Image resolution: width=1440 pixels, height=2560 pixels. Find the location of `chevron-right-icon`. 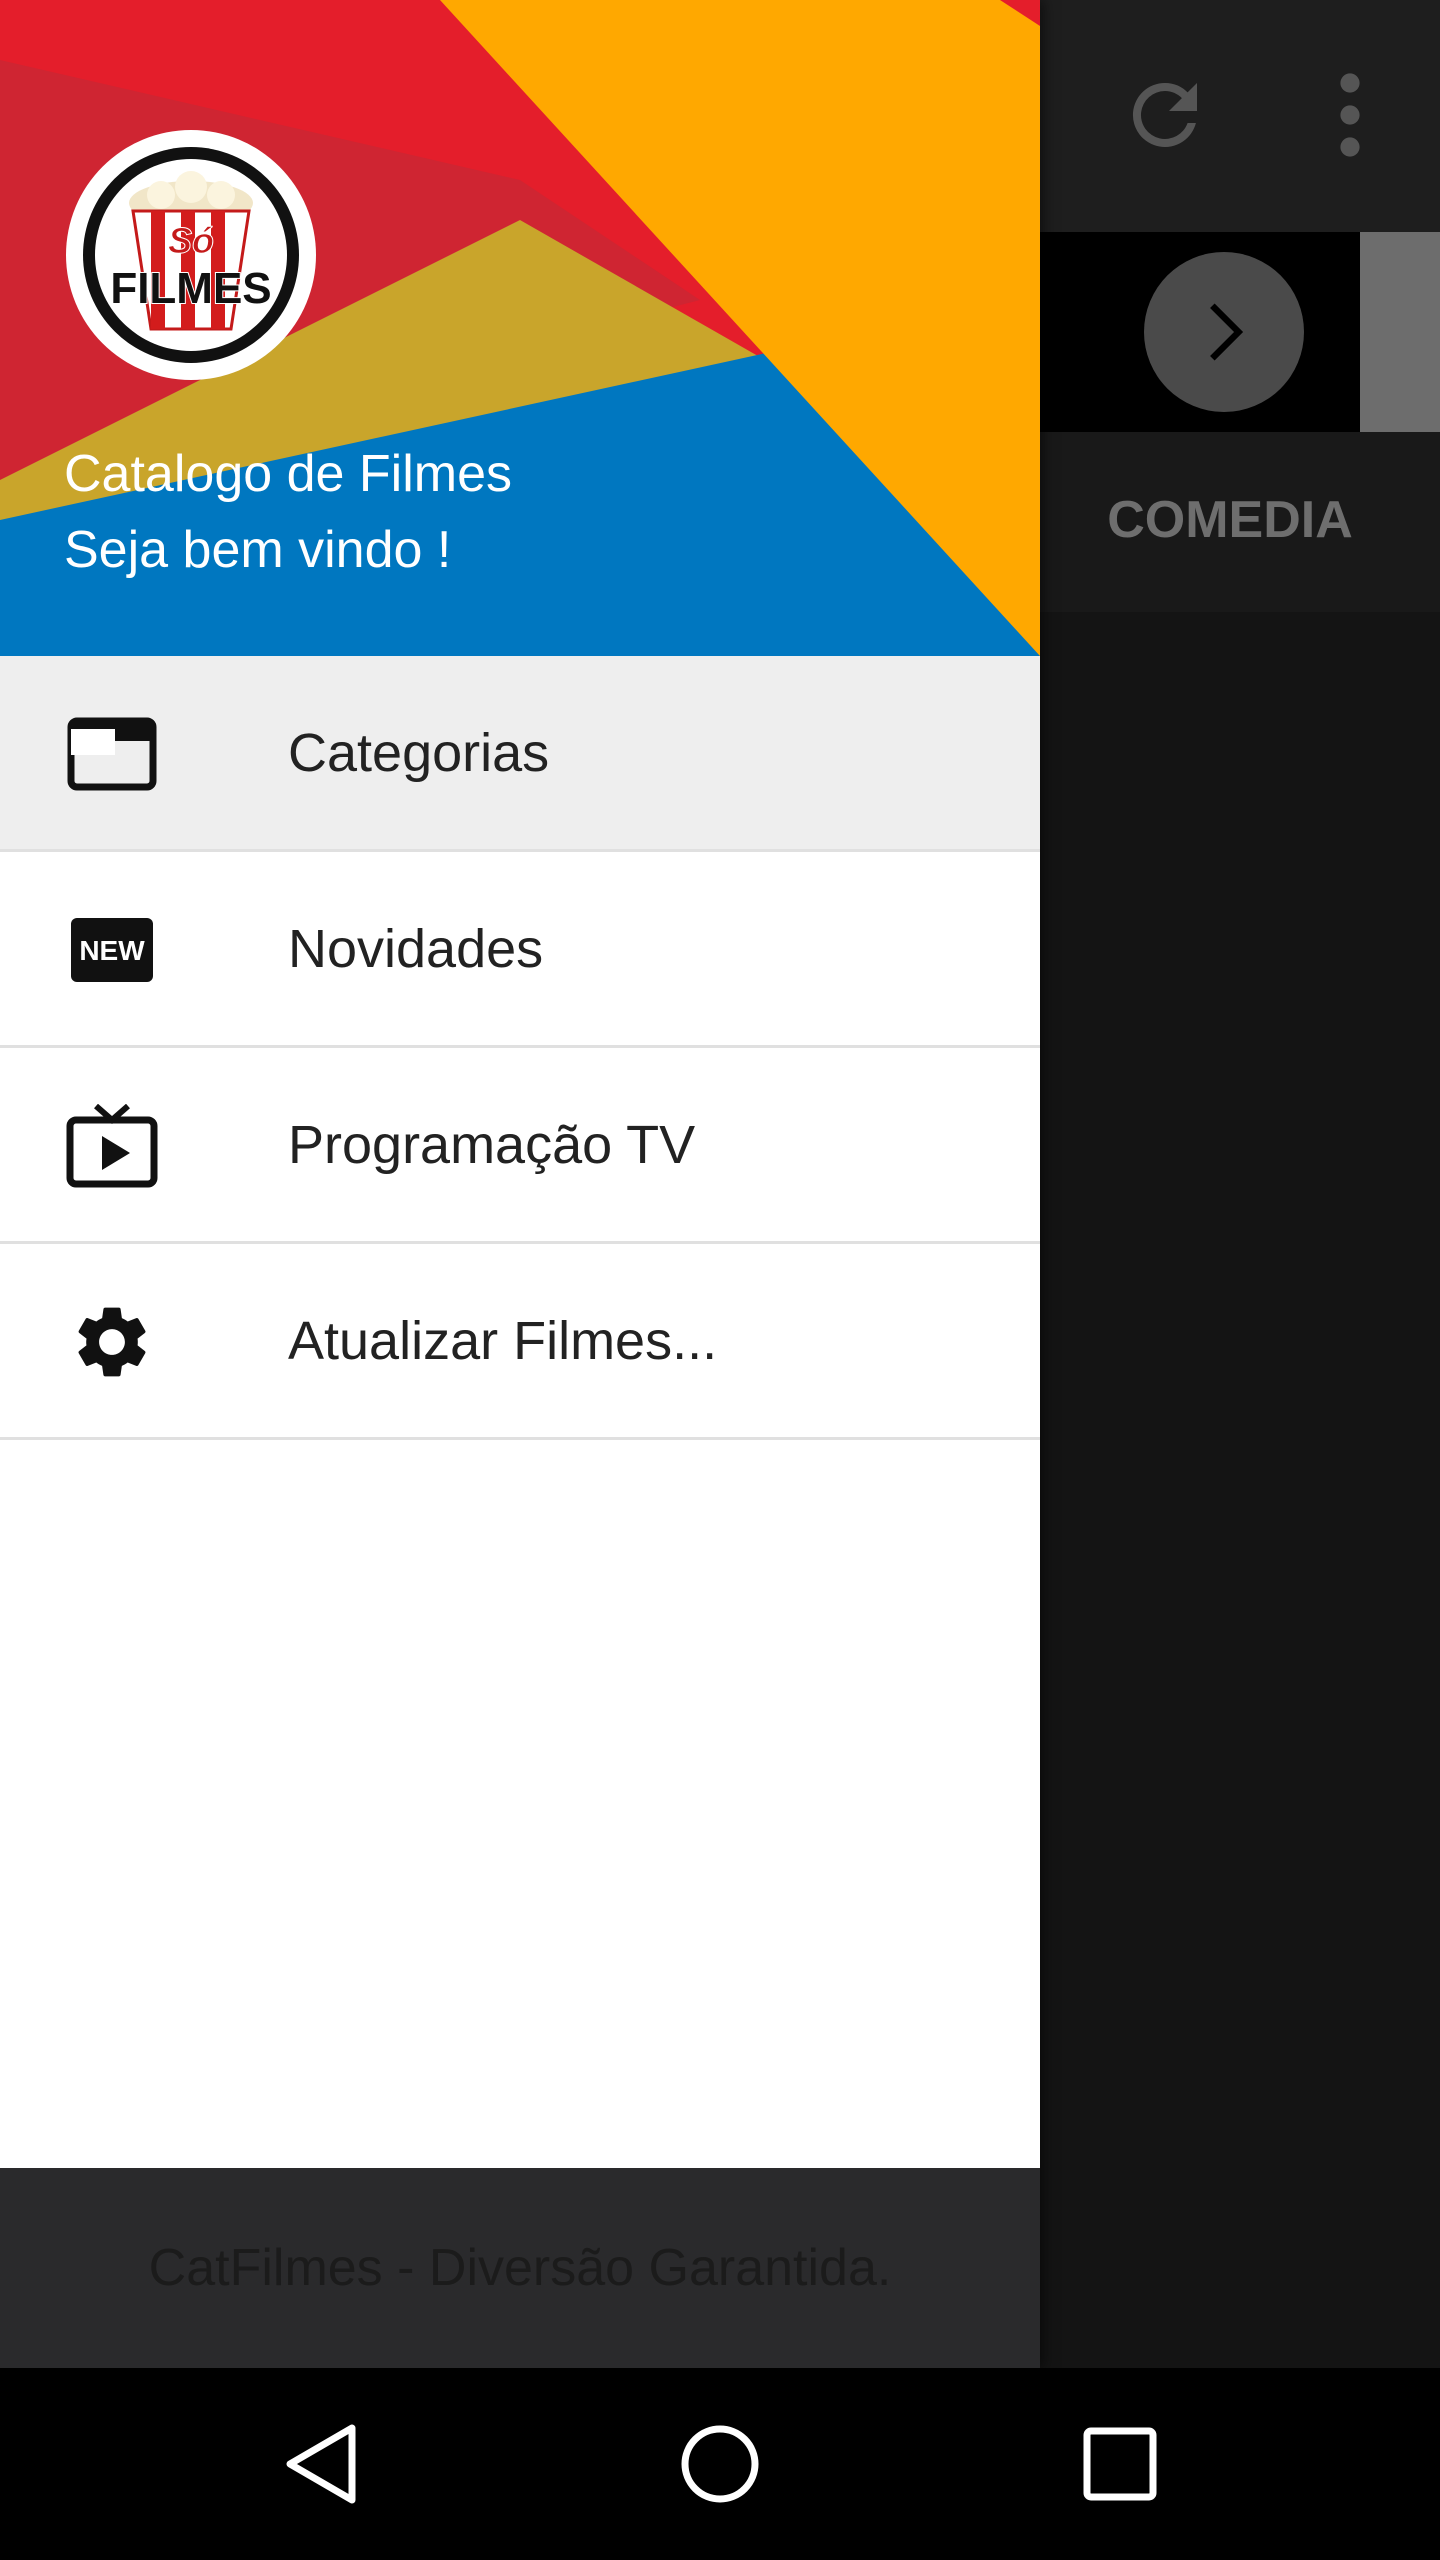

chevron-right-icon is located at coordinates (1224, 332).